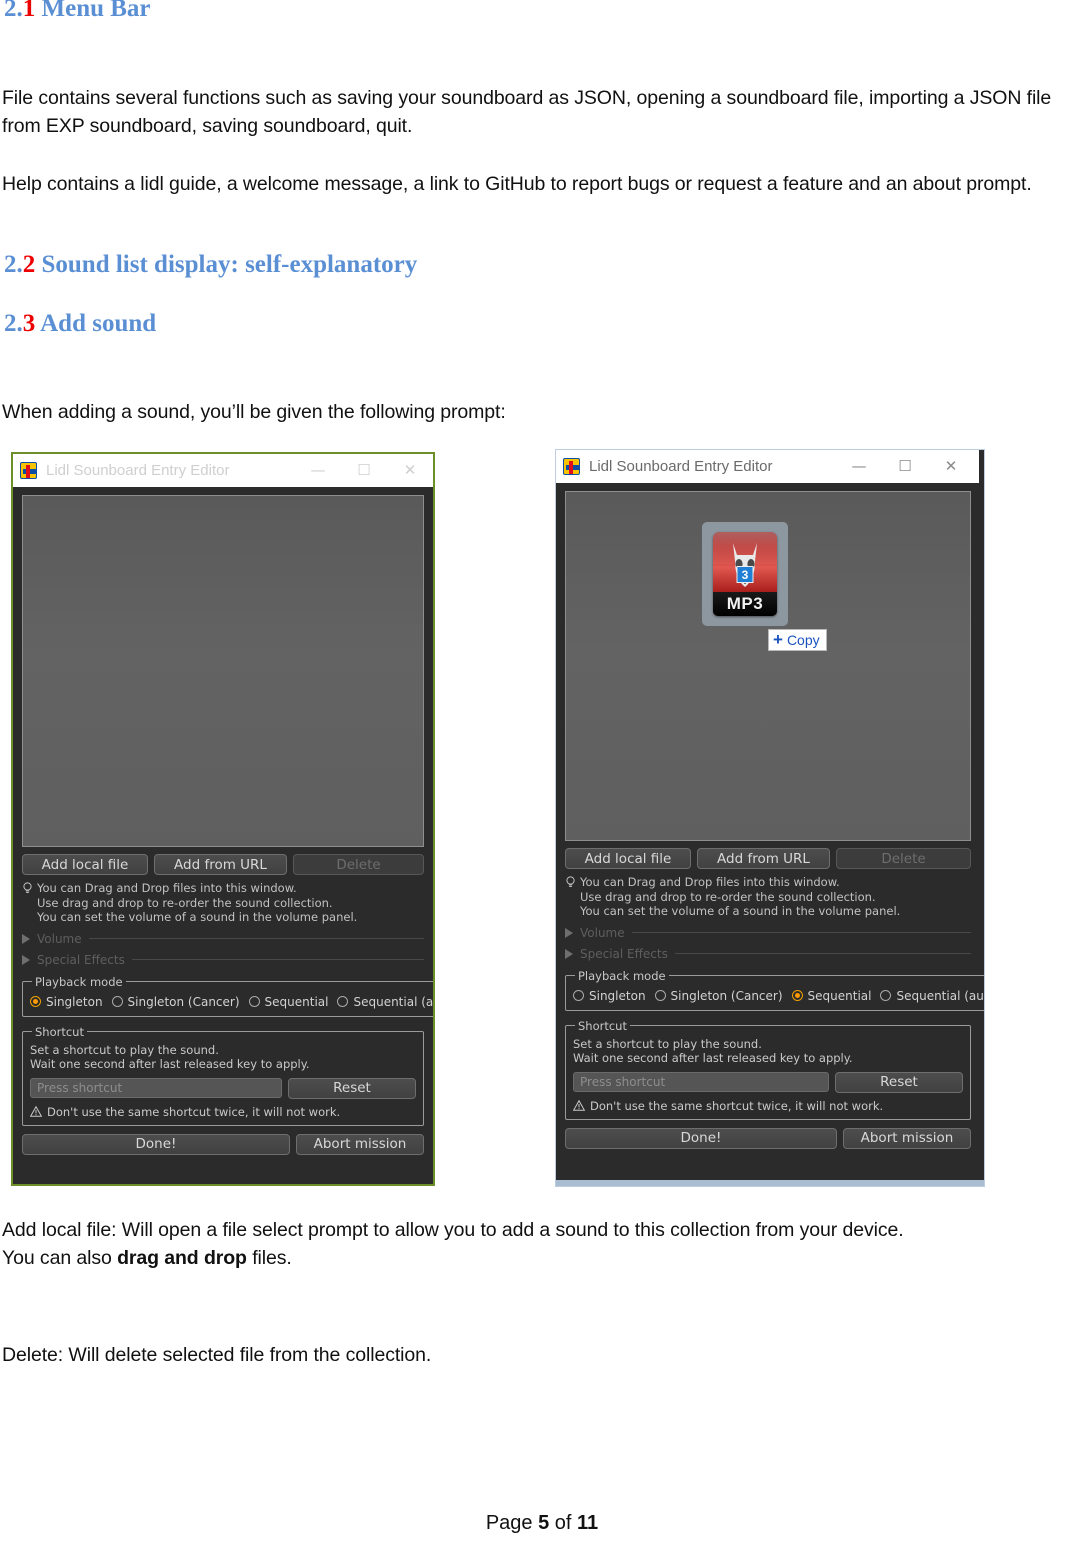 The width and height of the screenshot is (1084, 1567). What do you see at coordinates (622, 975) in the screenshot?
I see `playback-mode-legend: Playback mode` at bounding box center [622, 975].